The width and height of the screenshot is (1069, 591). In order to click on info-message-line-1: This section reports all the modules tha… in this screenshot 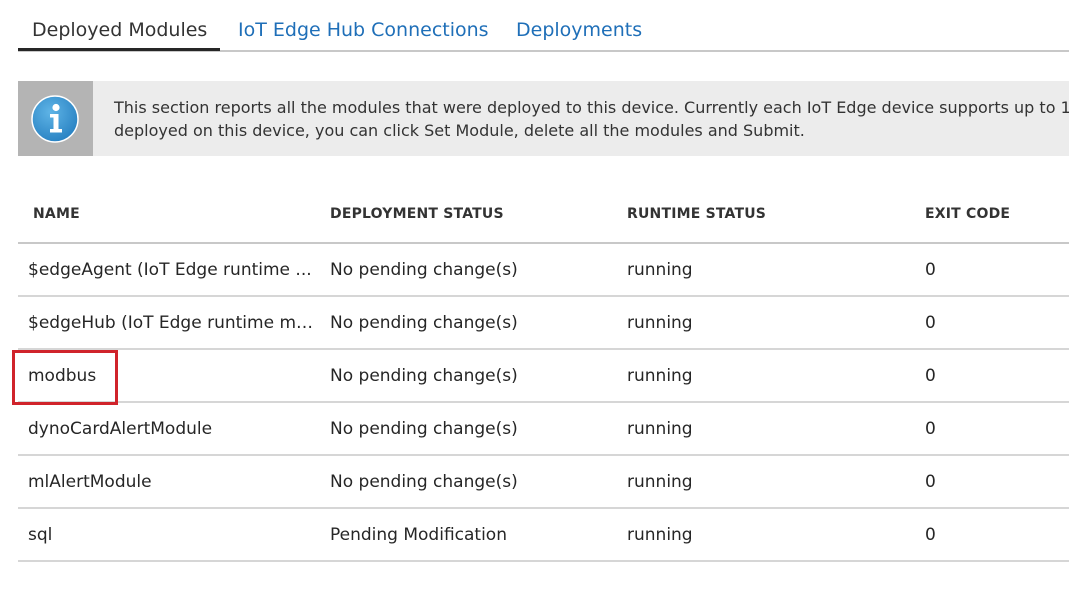, I will do `click(591, 107)`.